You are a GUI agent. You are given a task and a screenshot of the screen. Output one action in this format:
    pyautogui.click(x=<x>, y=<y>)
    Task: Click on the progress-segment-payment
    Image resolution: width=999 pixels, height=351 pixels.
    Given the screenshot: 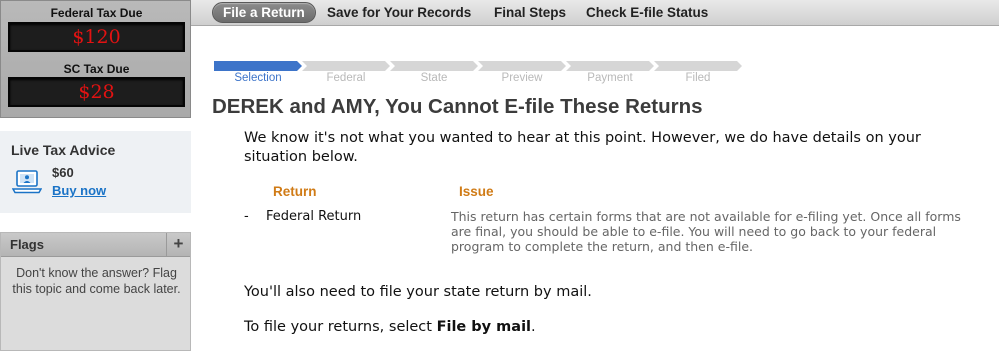 What is the action you would take?
    pyautogui.click(x=610, y=66)
    